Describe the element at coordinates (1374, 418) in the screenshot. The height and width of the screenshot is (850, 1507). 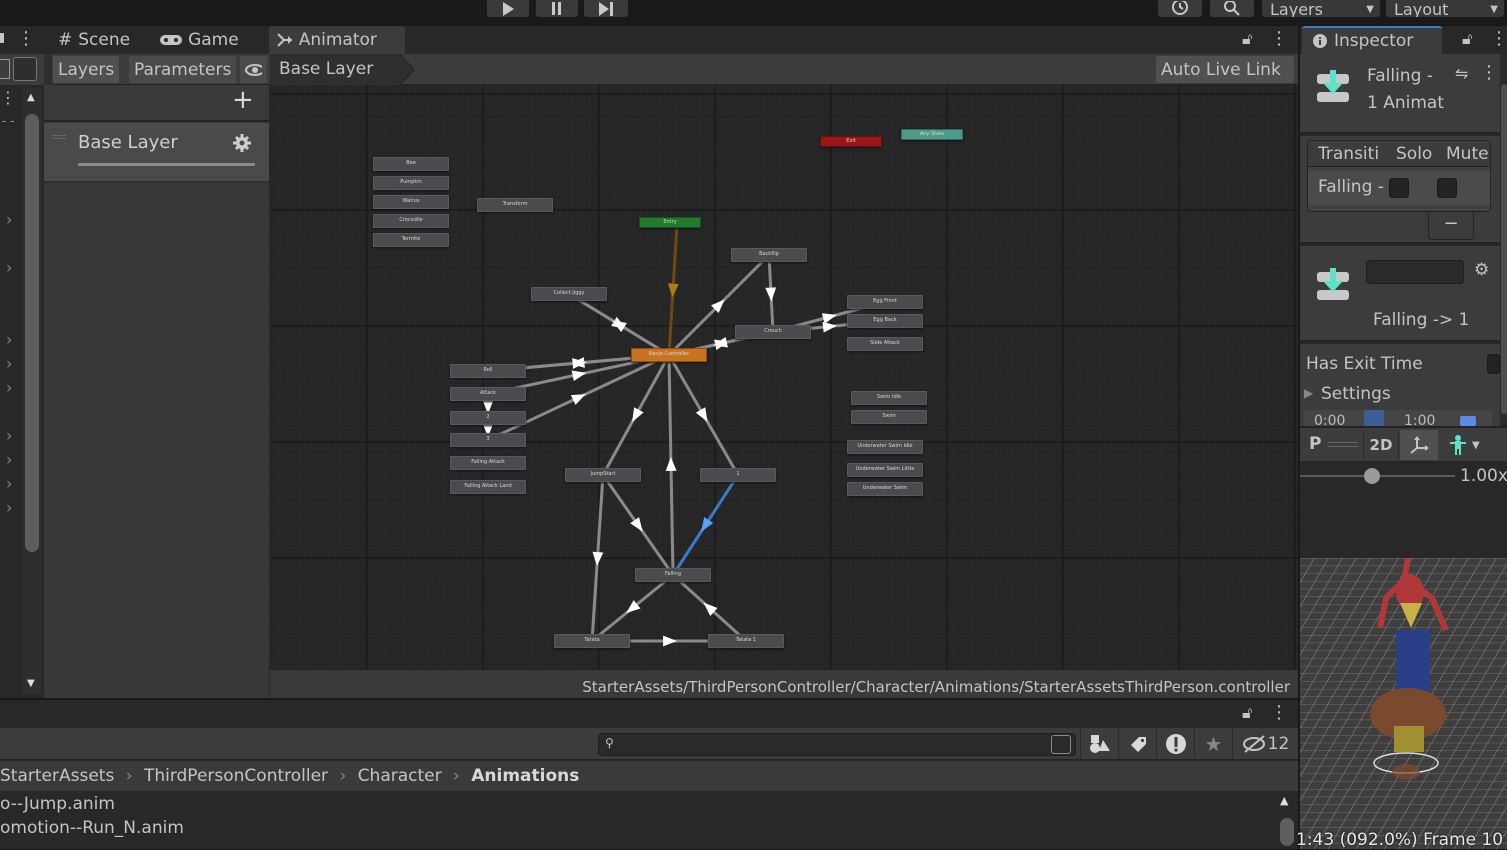
I see `transition-range` at that location.